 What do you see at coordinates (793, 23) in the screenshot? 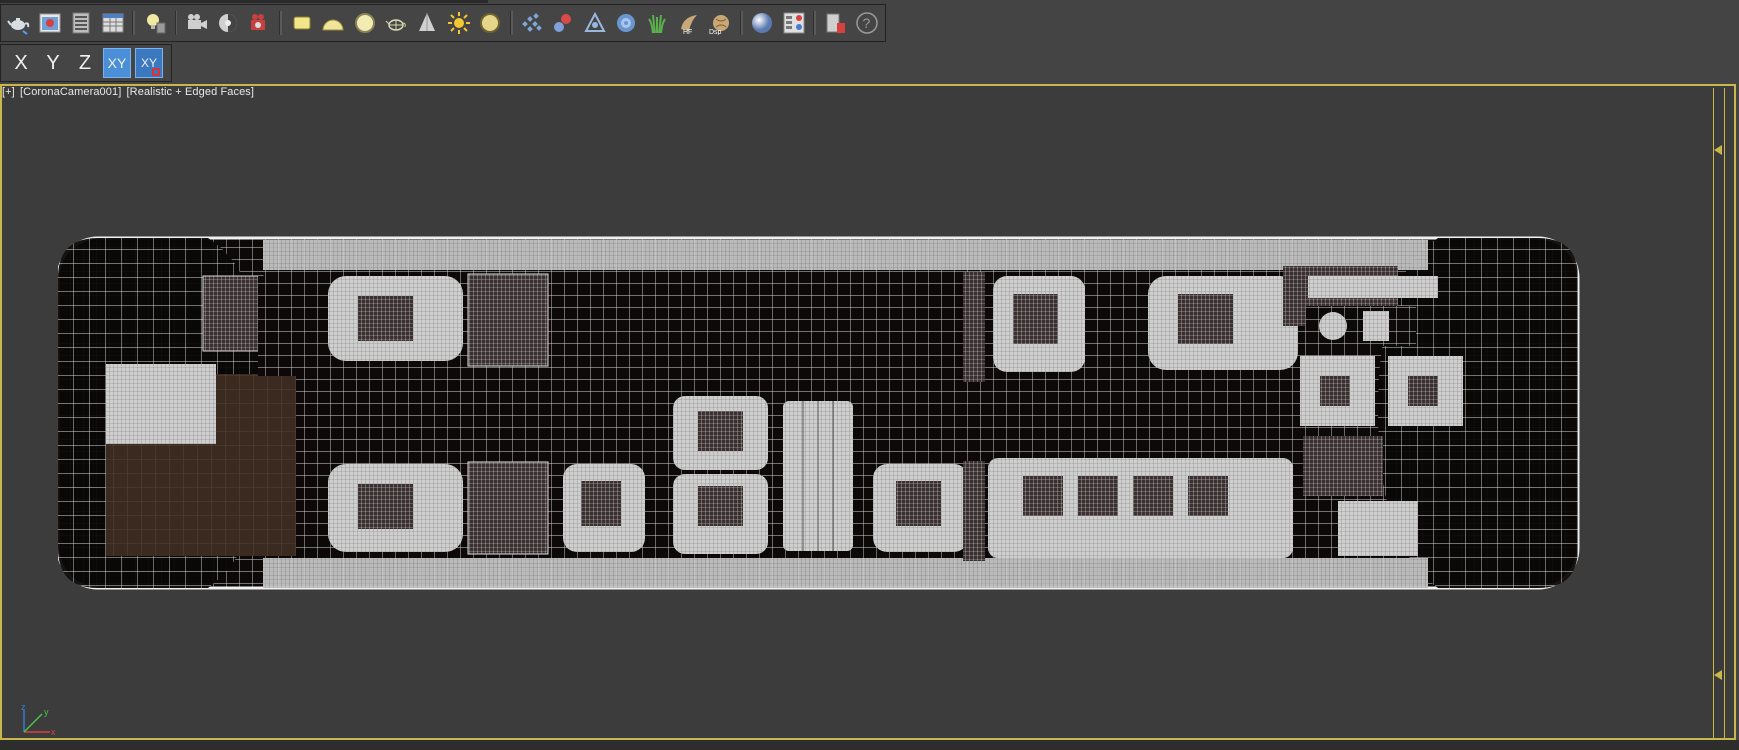
I see `material-library-icon` at bounding box center [793, 23].